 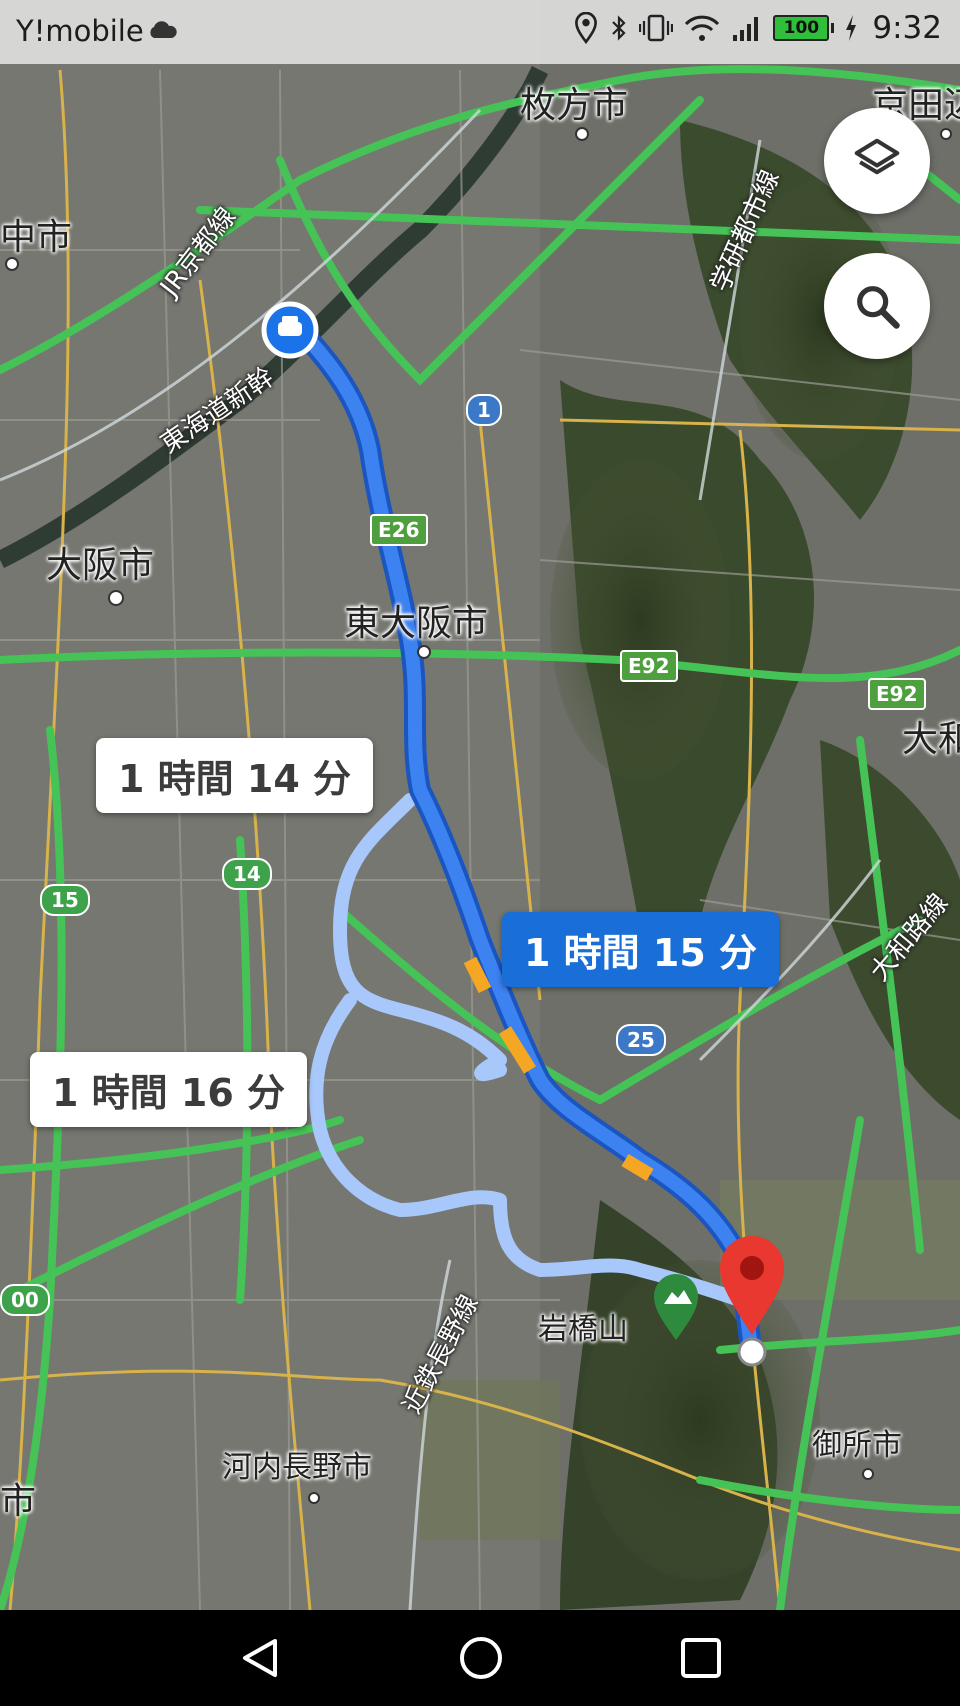 I want to click on place-label-kawachinagano: 河内長野市, so click(x=297, y=1467).